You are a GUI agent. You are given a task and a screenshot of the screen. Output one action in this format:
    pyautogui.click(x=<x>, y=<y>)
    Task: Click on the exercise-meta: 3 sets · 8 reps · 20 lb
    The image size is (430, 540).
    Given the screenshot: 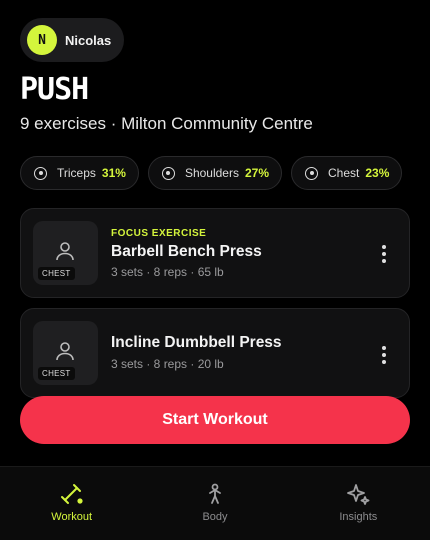 What is the action you would take?
    pyautogui.click(x=167, y=364)
    